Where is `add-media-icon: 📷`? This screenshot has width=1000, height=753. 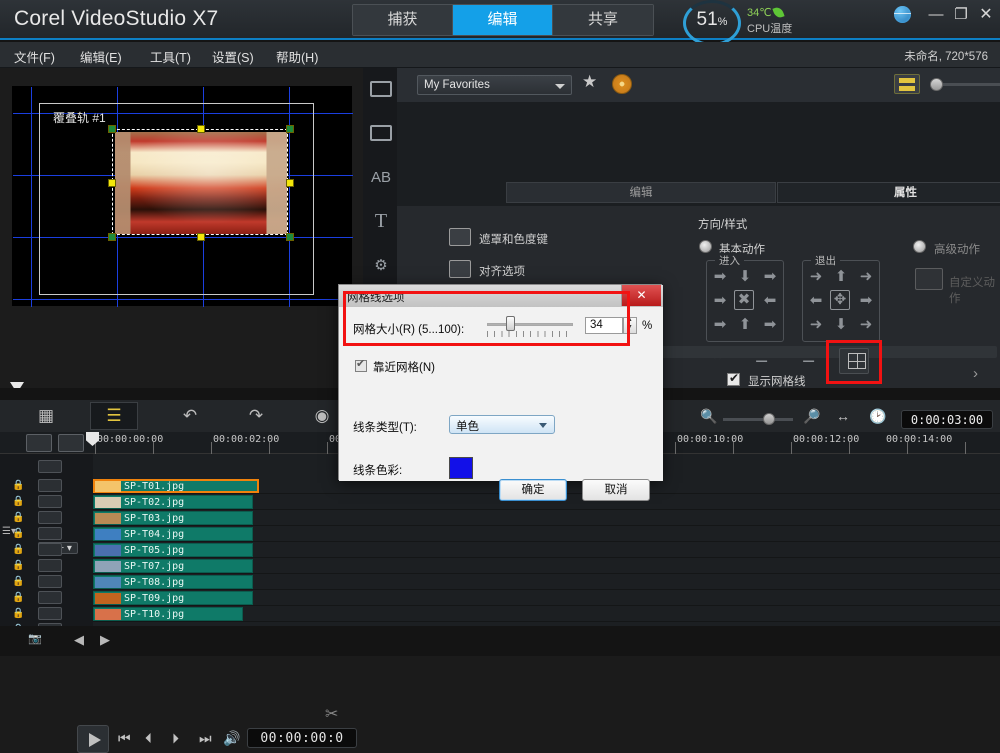
add-media-icon: 📷 is located at coordinates (35, 638).